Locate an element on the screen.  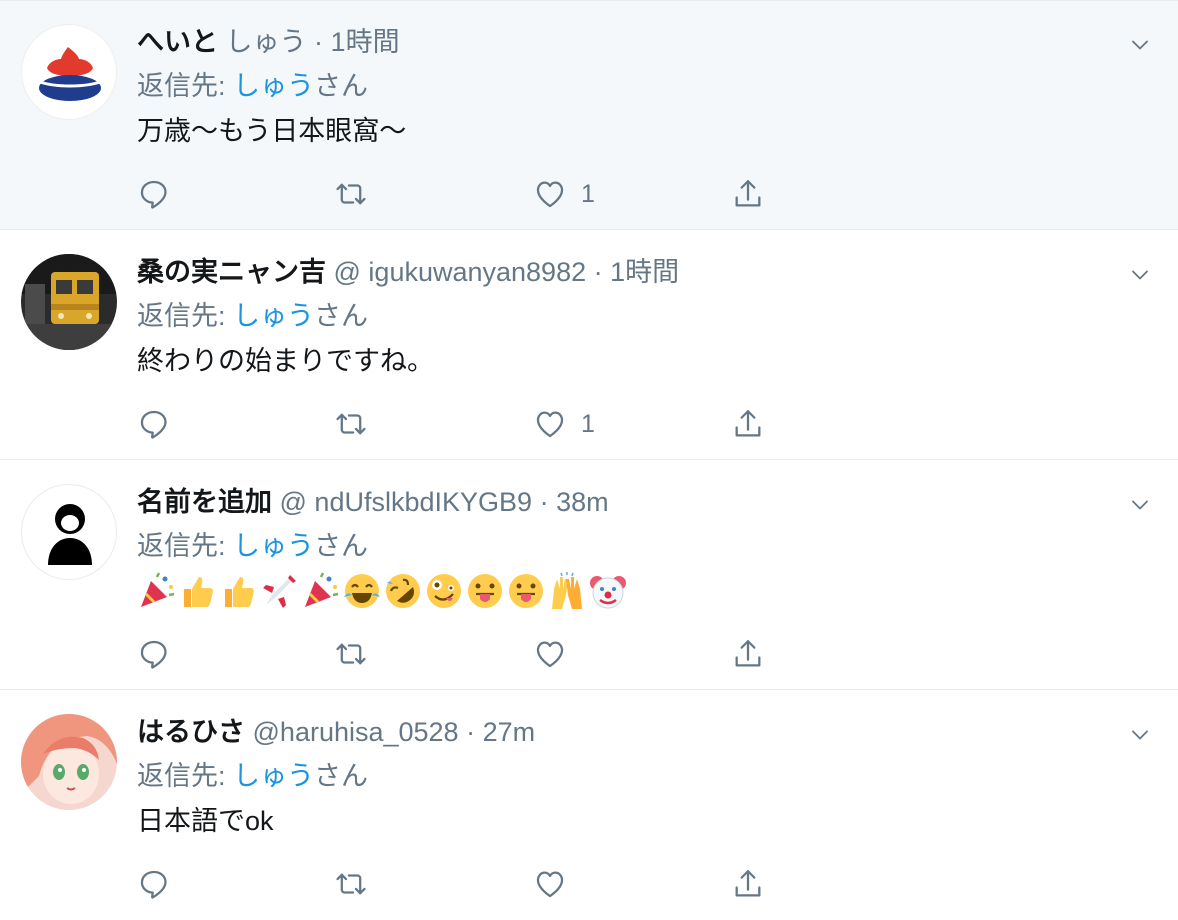
rolling-laughing-icon is located at coordinates (403, 591).